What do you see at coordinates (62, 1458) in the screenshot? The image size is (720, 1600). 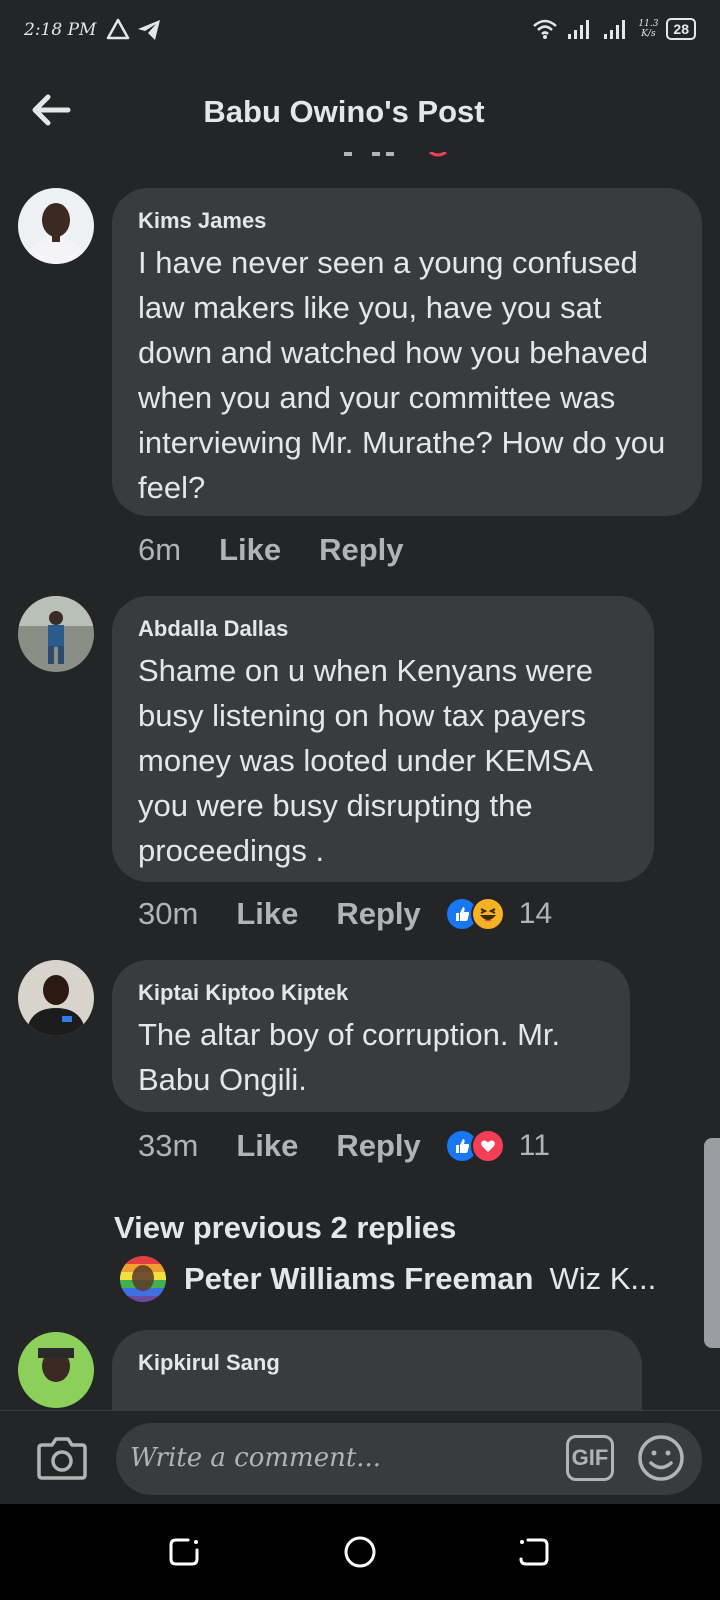 I see `camera-icon` at bounding box center [62, 1458].